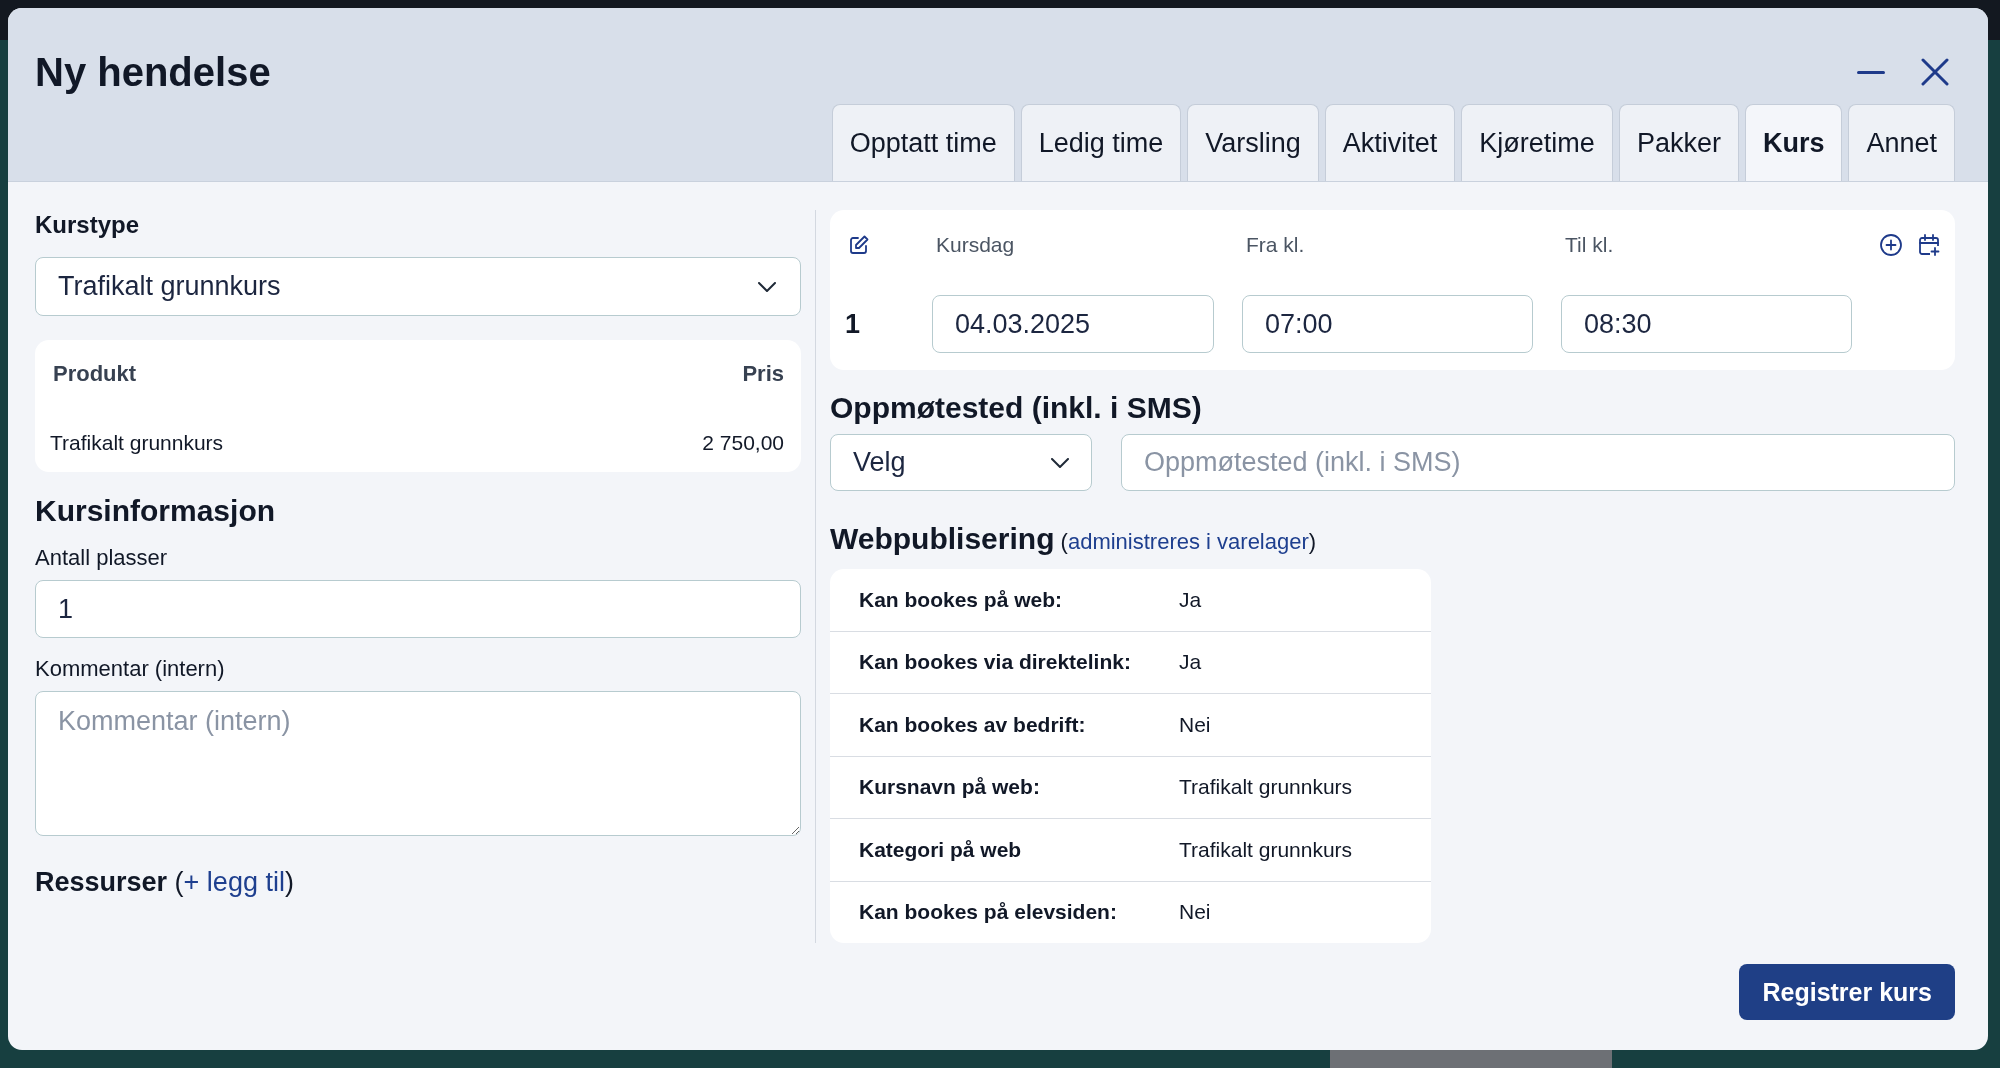 This screenshot has height=1068, width=2000. What do you see at coordinates (1589, 245) in the screenshot?
I see `column-header: Til kl.` at bounding box center [1589, 245].